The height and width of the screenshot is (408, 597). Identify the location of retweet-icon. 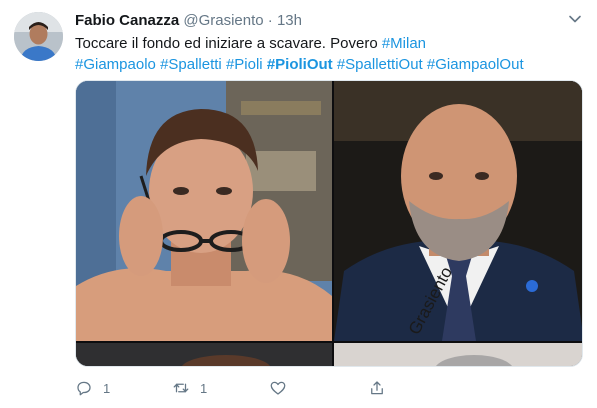
(181, 388).